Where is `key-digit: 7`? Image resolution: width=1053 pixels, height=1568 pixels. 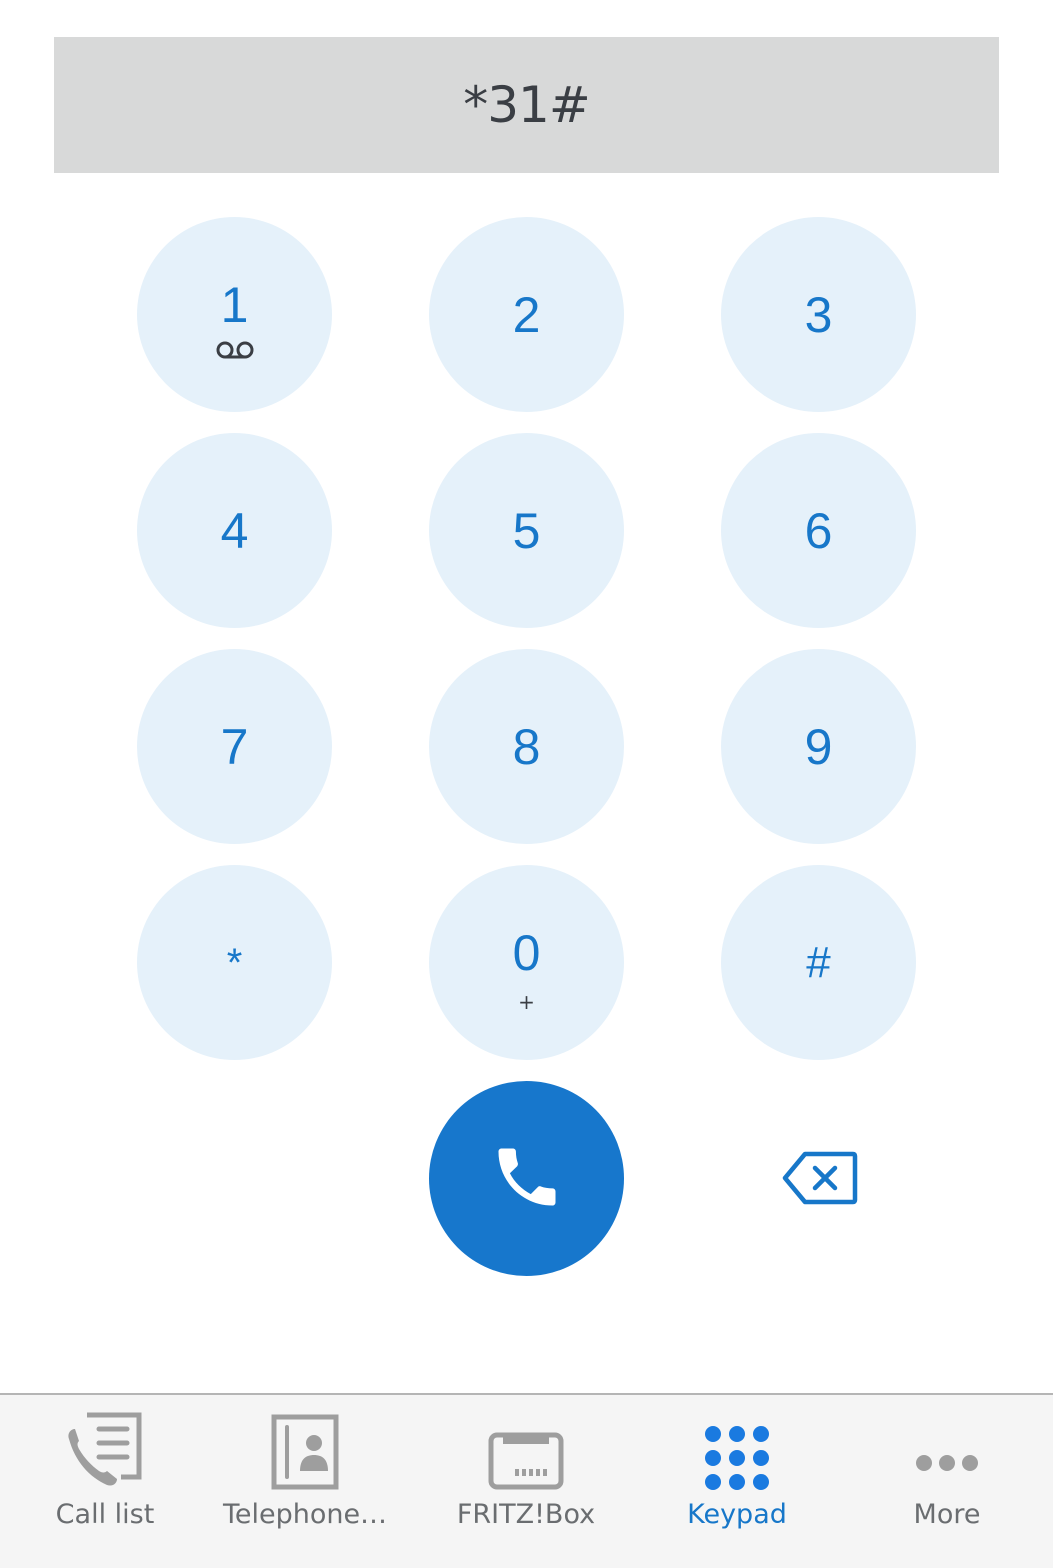
key-digit: 7 is located at coordinates (234, 746).